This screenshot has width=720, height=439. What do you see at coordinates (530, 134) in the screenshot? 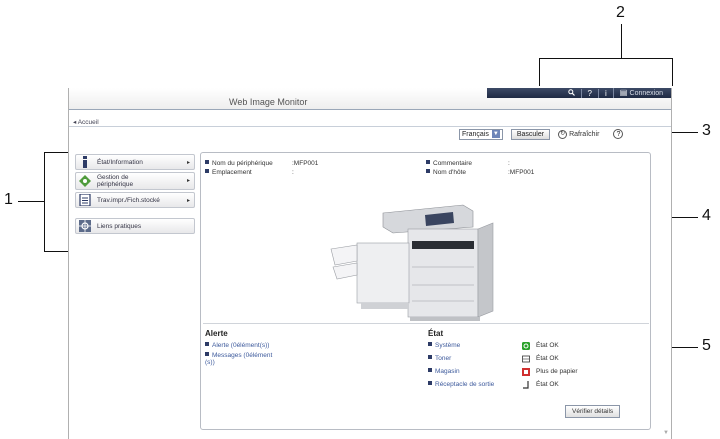
I see `switch-language-button: Basculer` at bounding box center [530, 134].